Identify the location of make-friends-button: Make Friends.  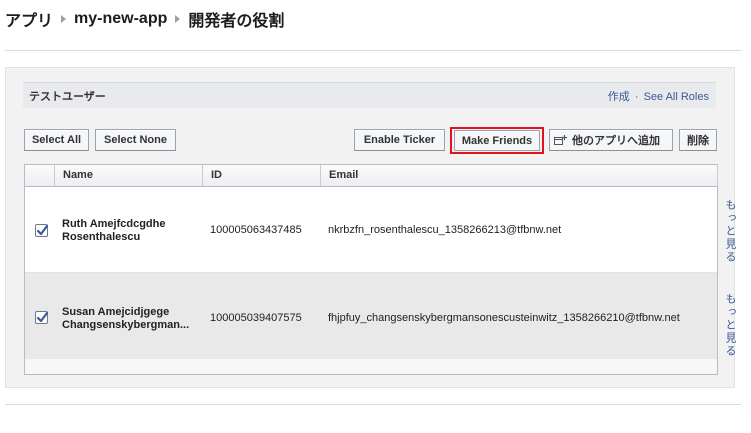
(497, 140).